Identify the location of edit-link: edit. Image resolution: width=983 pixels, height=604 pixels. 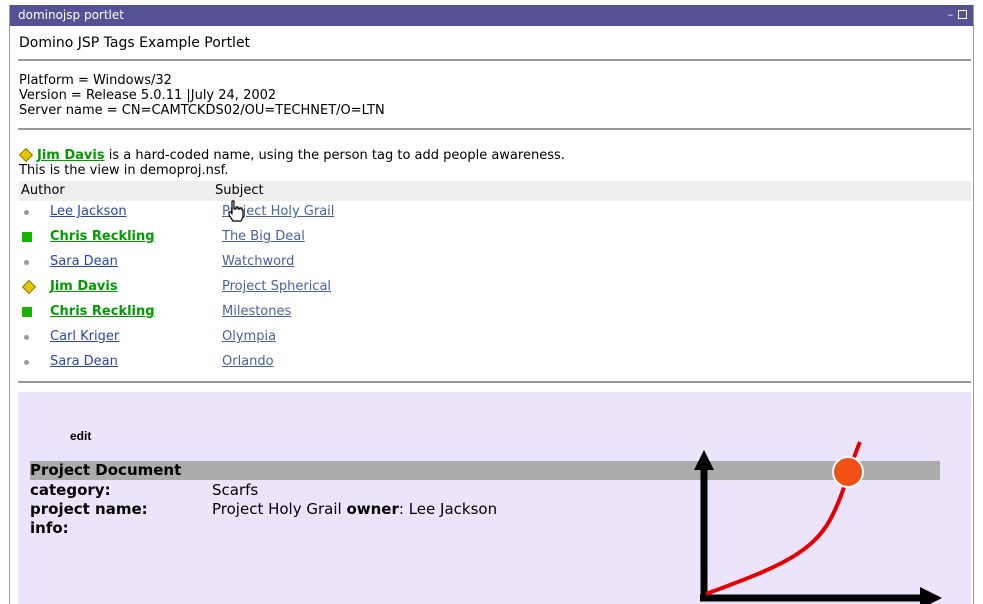
(80, 436).